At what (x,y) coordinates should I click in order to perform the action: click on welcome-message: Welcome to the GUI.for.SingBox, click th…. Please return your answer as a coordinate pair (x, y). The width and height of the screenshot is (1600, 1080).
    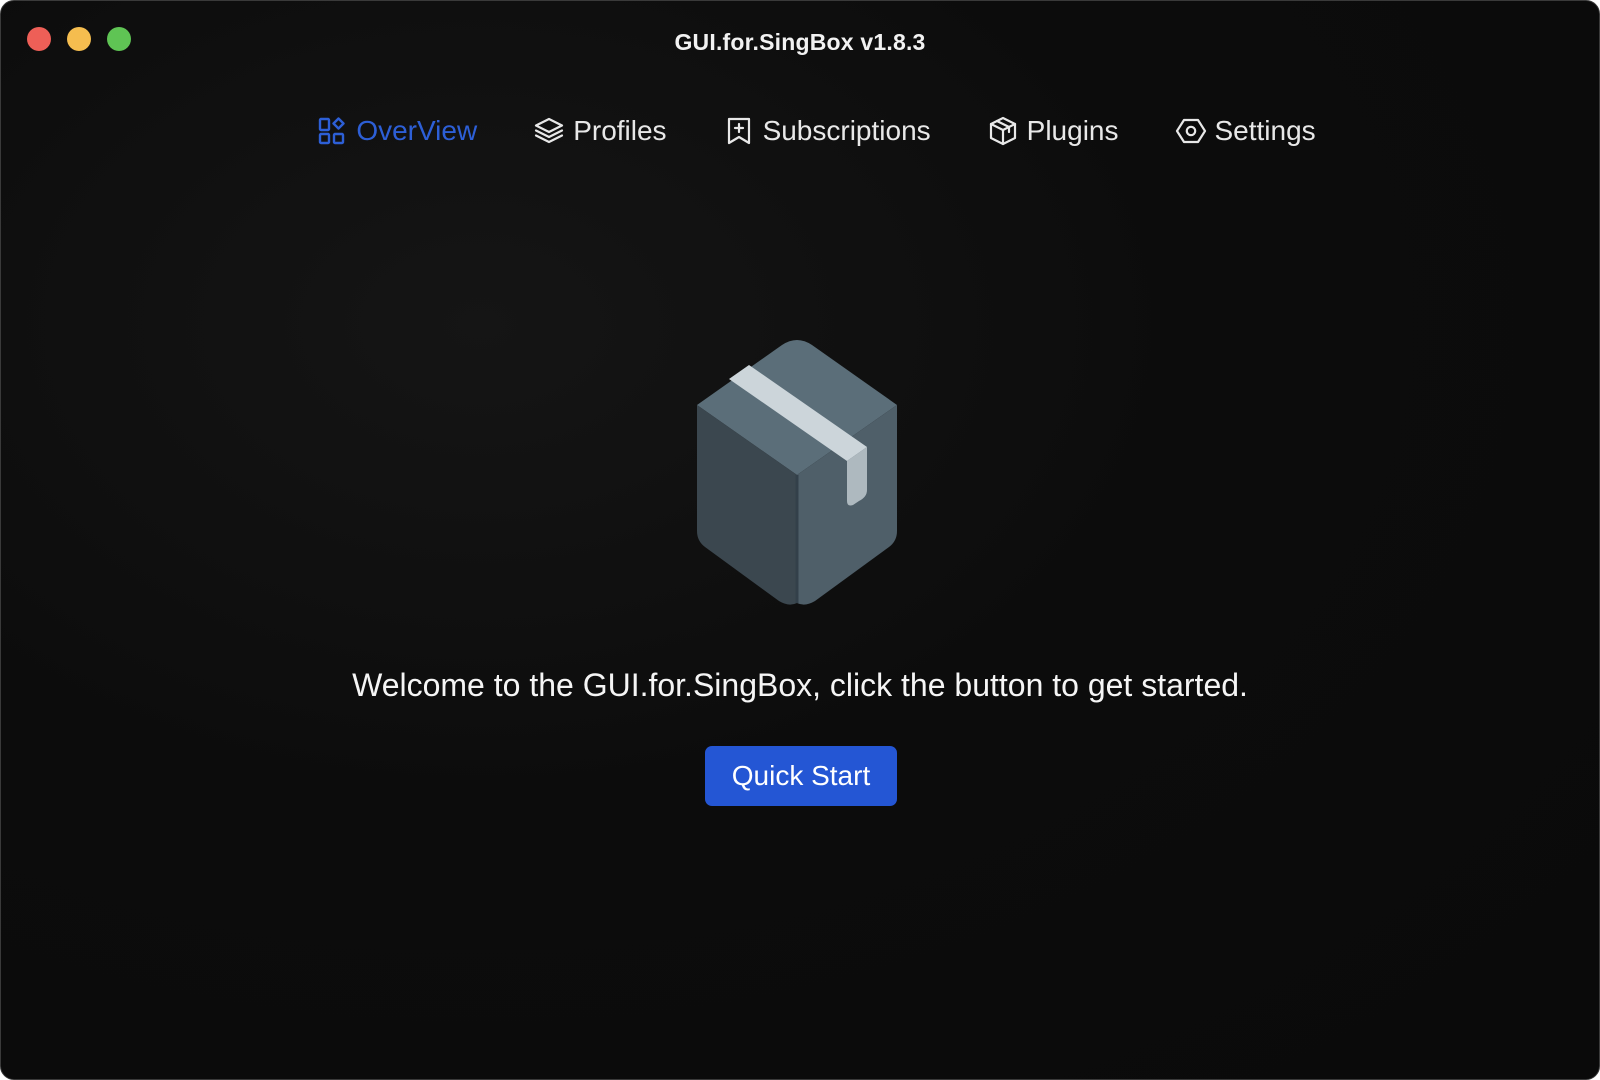
    Looking at the image, I should click on (800, 685).